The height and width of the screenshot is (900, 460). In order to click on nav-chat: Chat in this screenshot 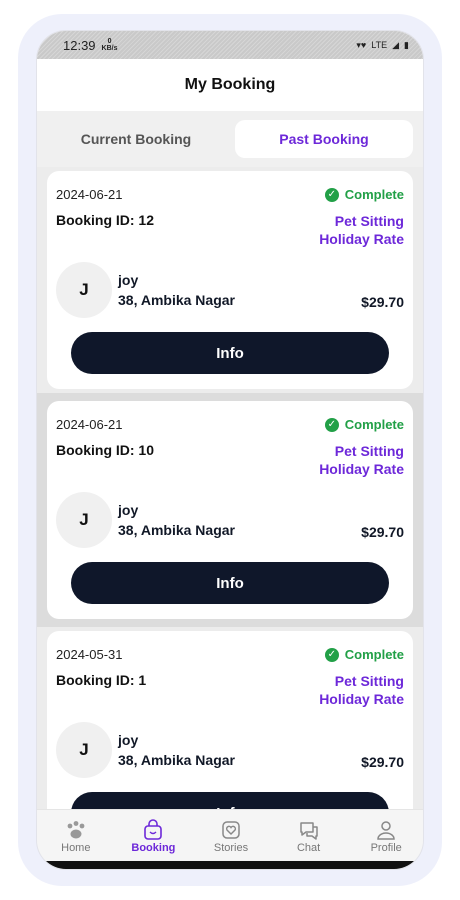, I will do `click(309, 836)`.